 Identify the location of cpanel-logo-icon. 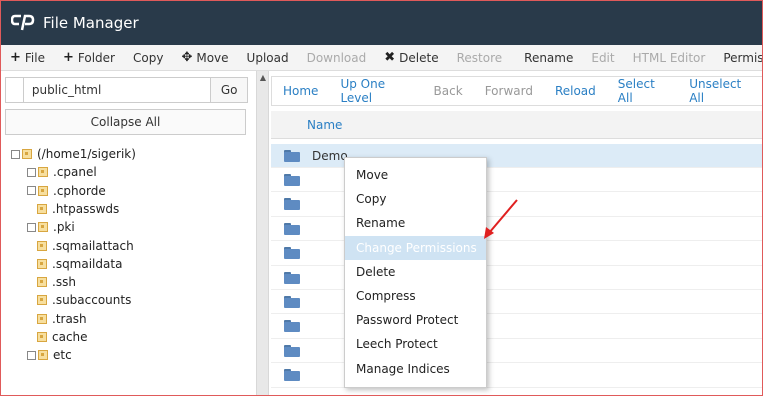
(24, 23).